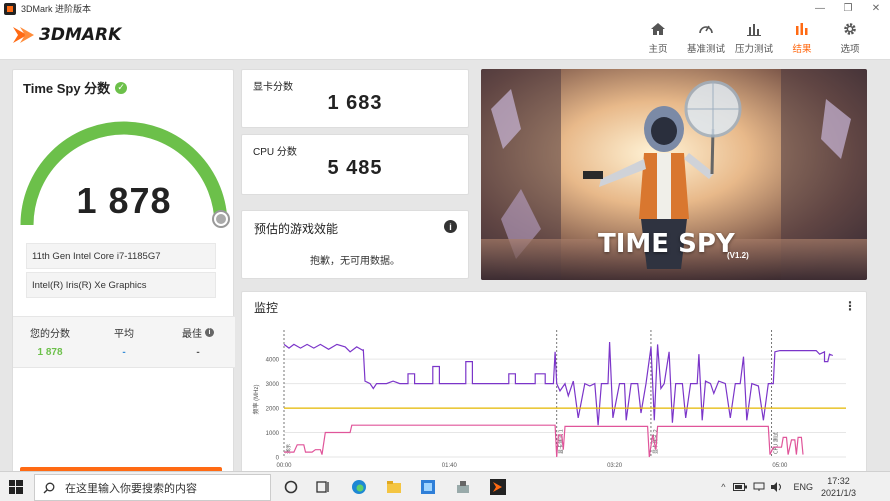 This screenshot has width=890, height=501. I want to click on app-icon, so click(10, 8).